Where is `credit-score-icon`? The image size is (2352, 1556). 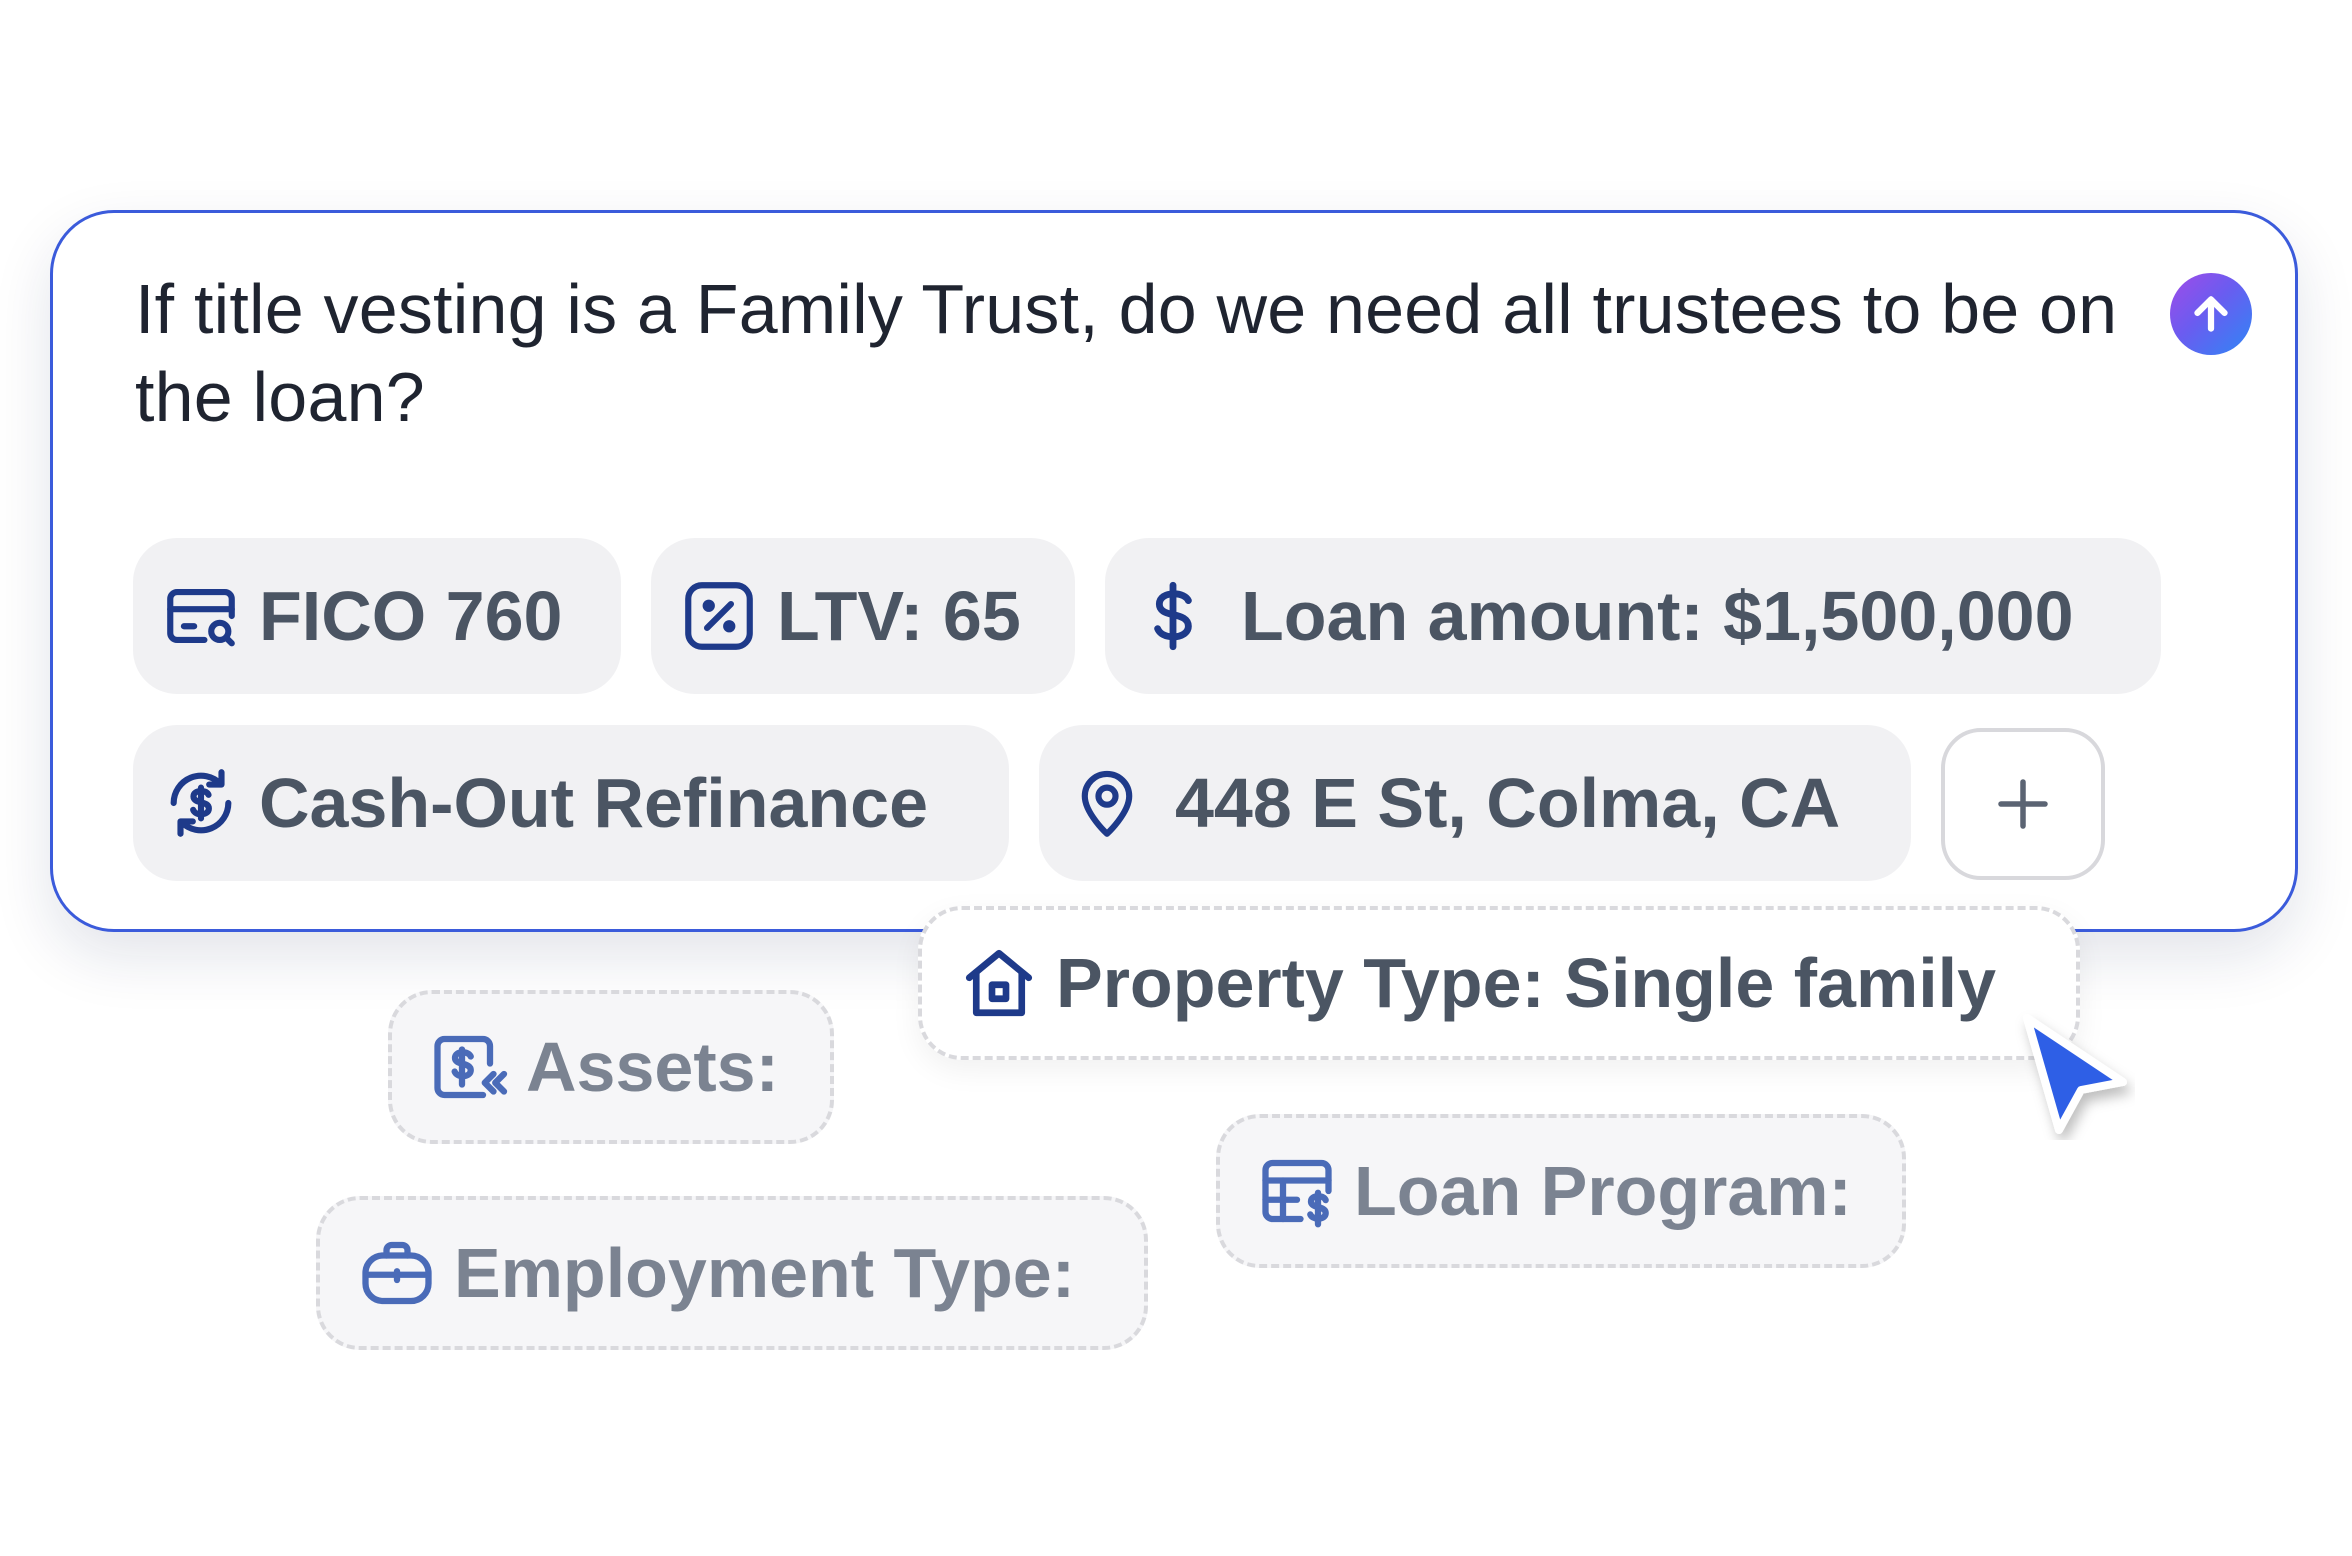 credit-score-icon is located at coordinates (201, 616).